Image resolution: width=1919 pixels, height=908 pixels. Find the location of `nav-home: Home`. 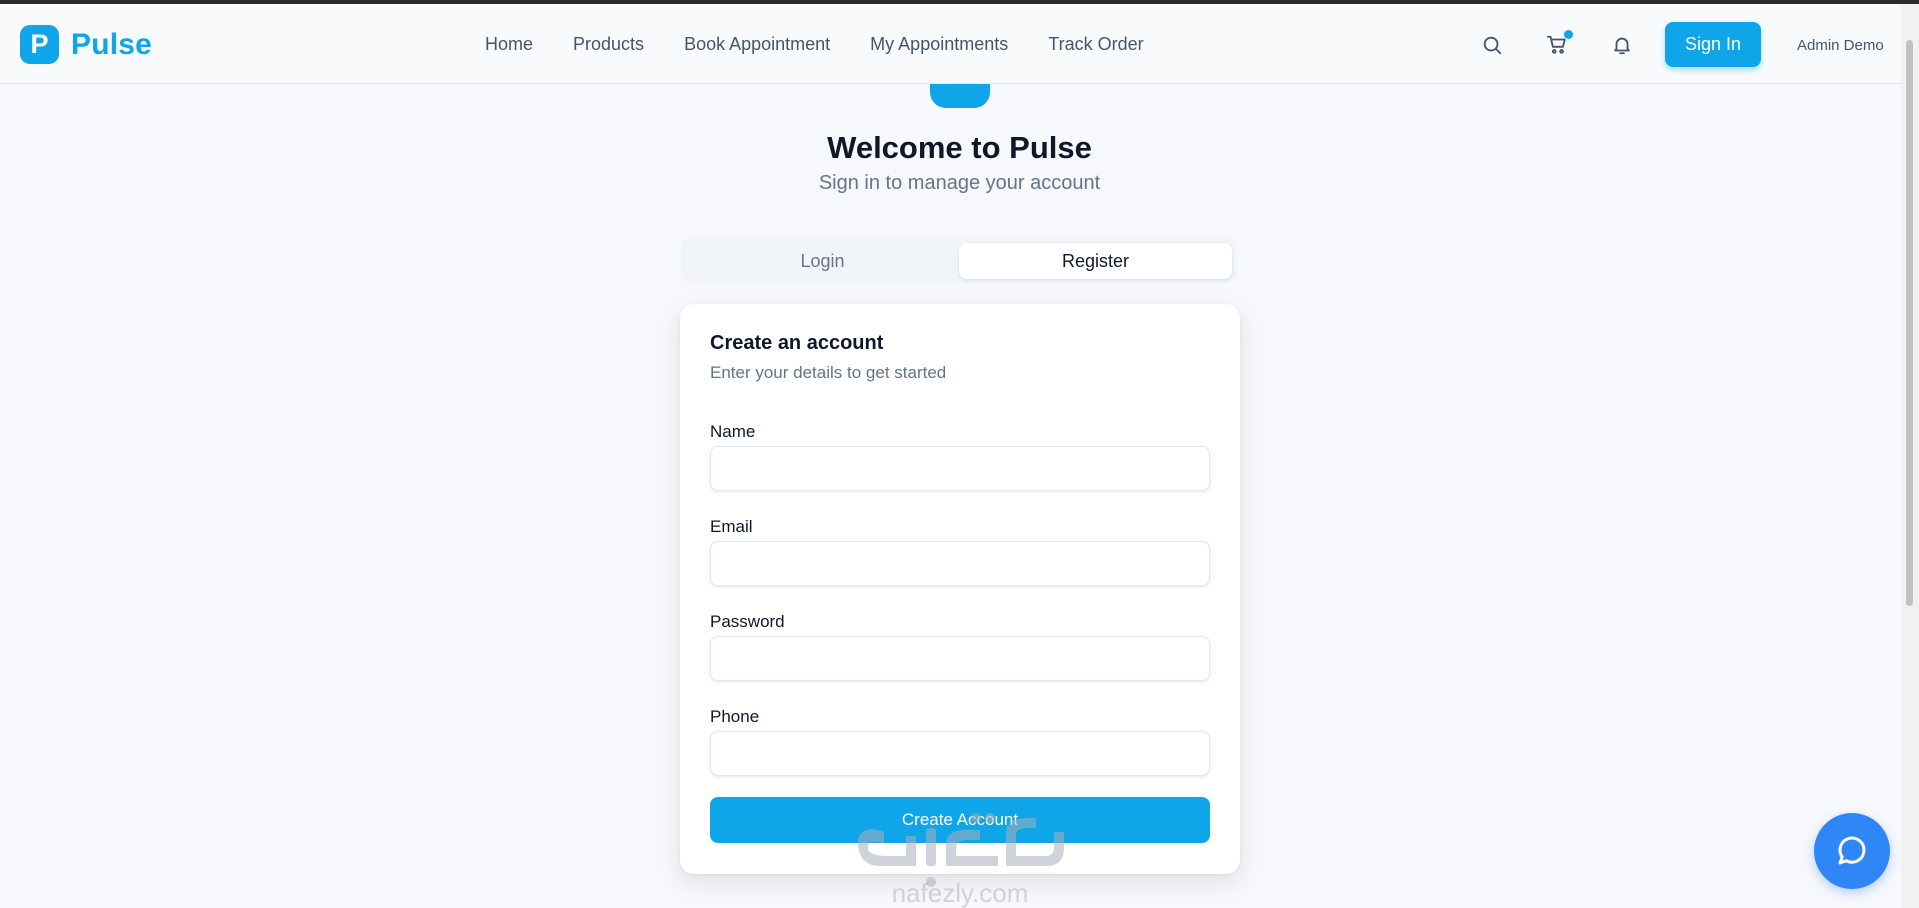

nav-home: Home is located at coordinates (509, 44).